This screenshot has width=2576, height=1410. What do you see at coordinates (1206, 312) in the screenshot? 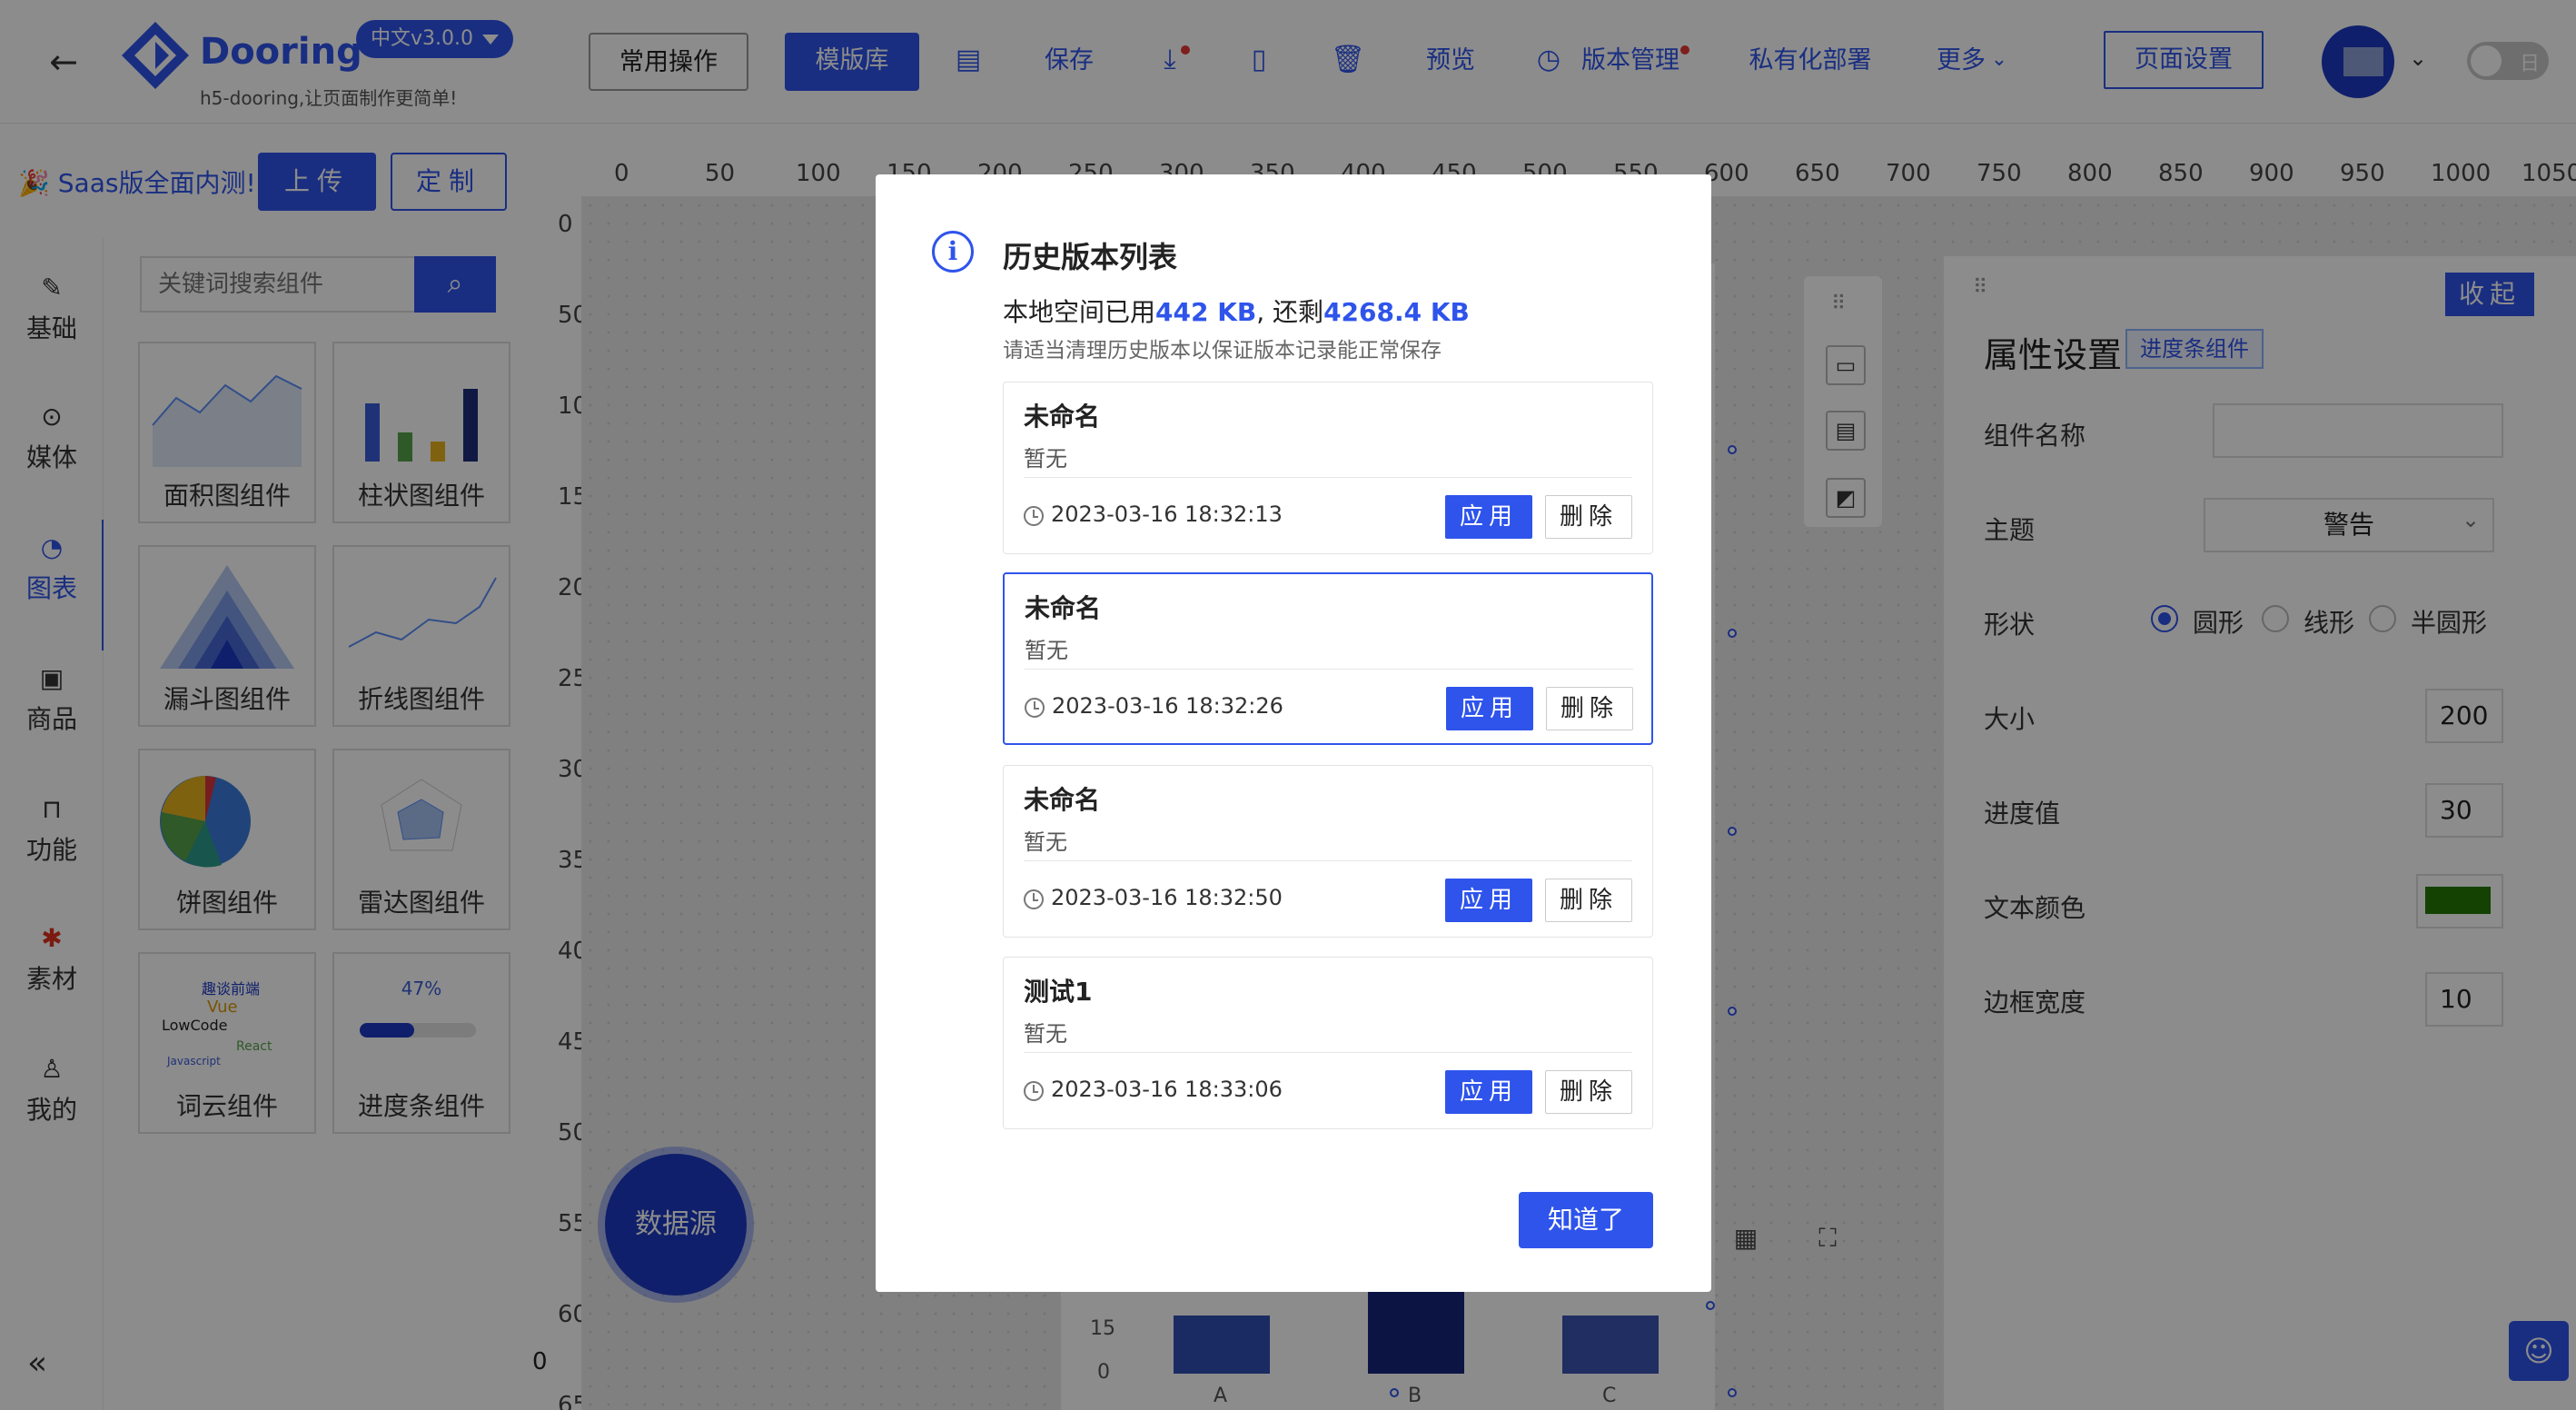
I see `used-space: 442 KB` at bounding box center [1206, 312].